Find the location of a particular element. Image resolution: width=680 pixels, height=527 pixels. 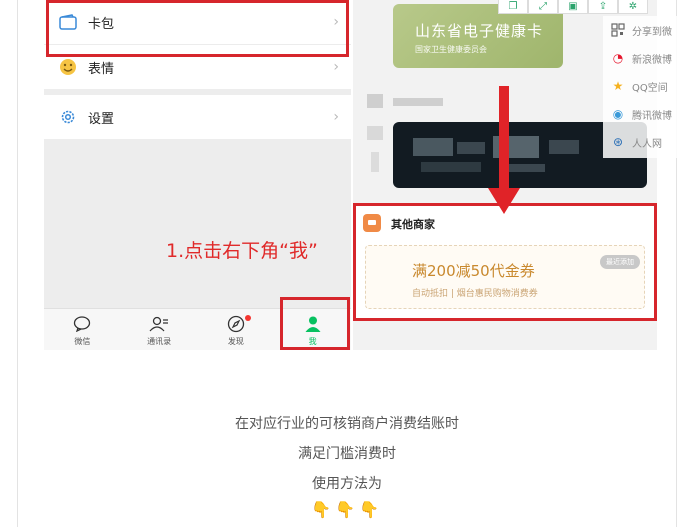

share-label: 新浪微博 is located at coordinates (652, 60).